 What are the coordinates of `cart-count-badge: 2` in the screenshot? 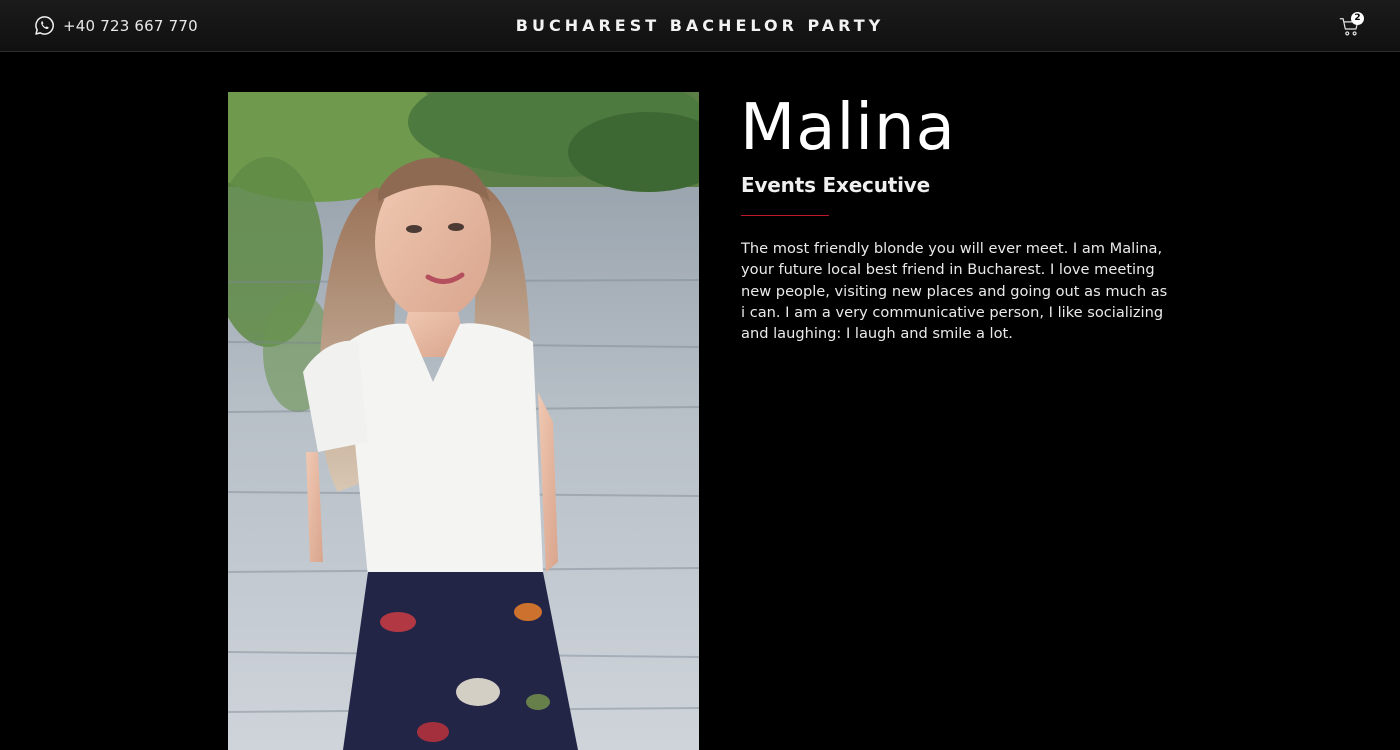 It's located at (1357, 18).